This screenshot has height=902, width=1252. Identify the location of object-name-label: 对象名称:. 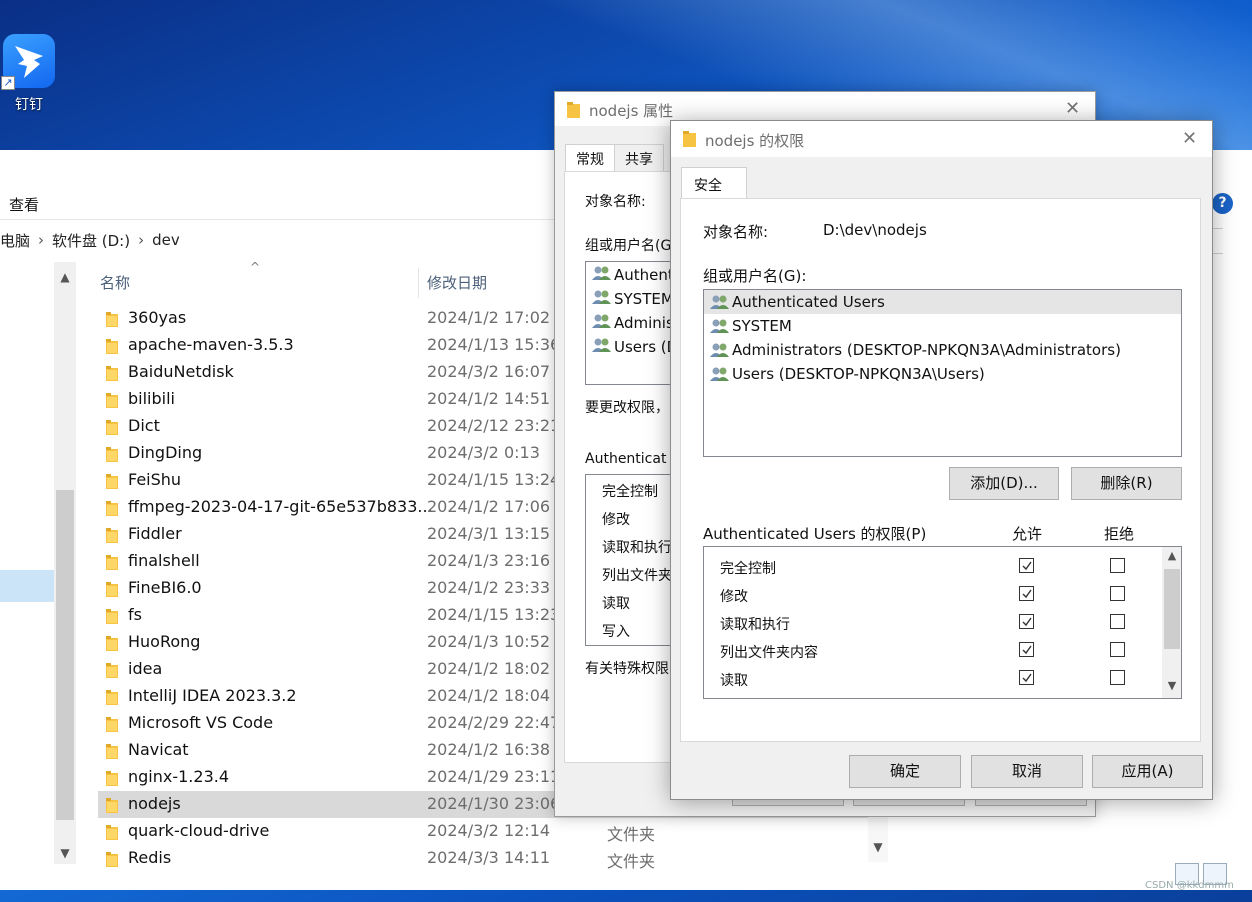
(736, 232).